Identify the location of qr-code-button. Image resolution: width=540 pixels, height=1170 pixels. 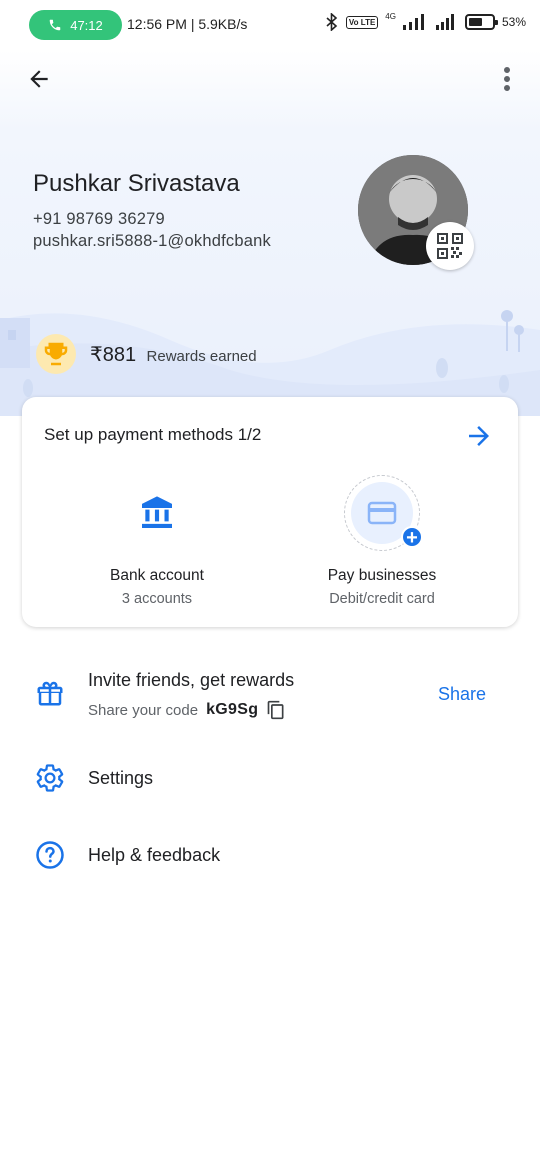
(450, 246).